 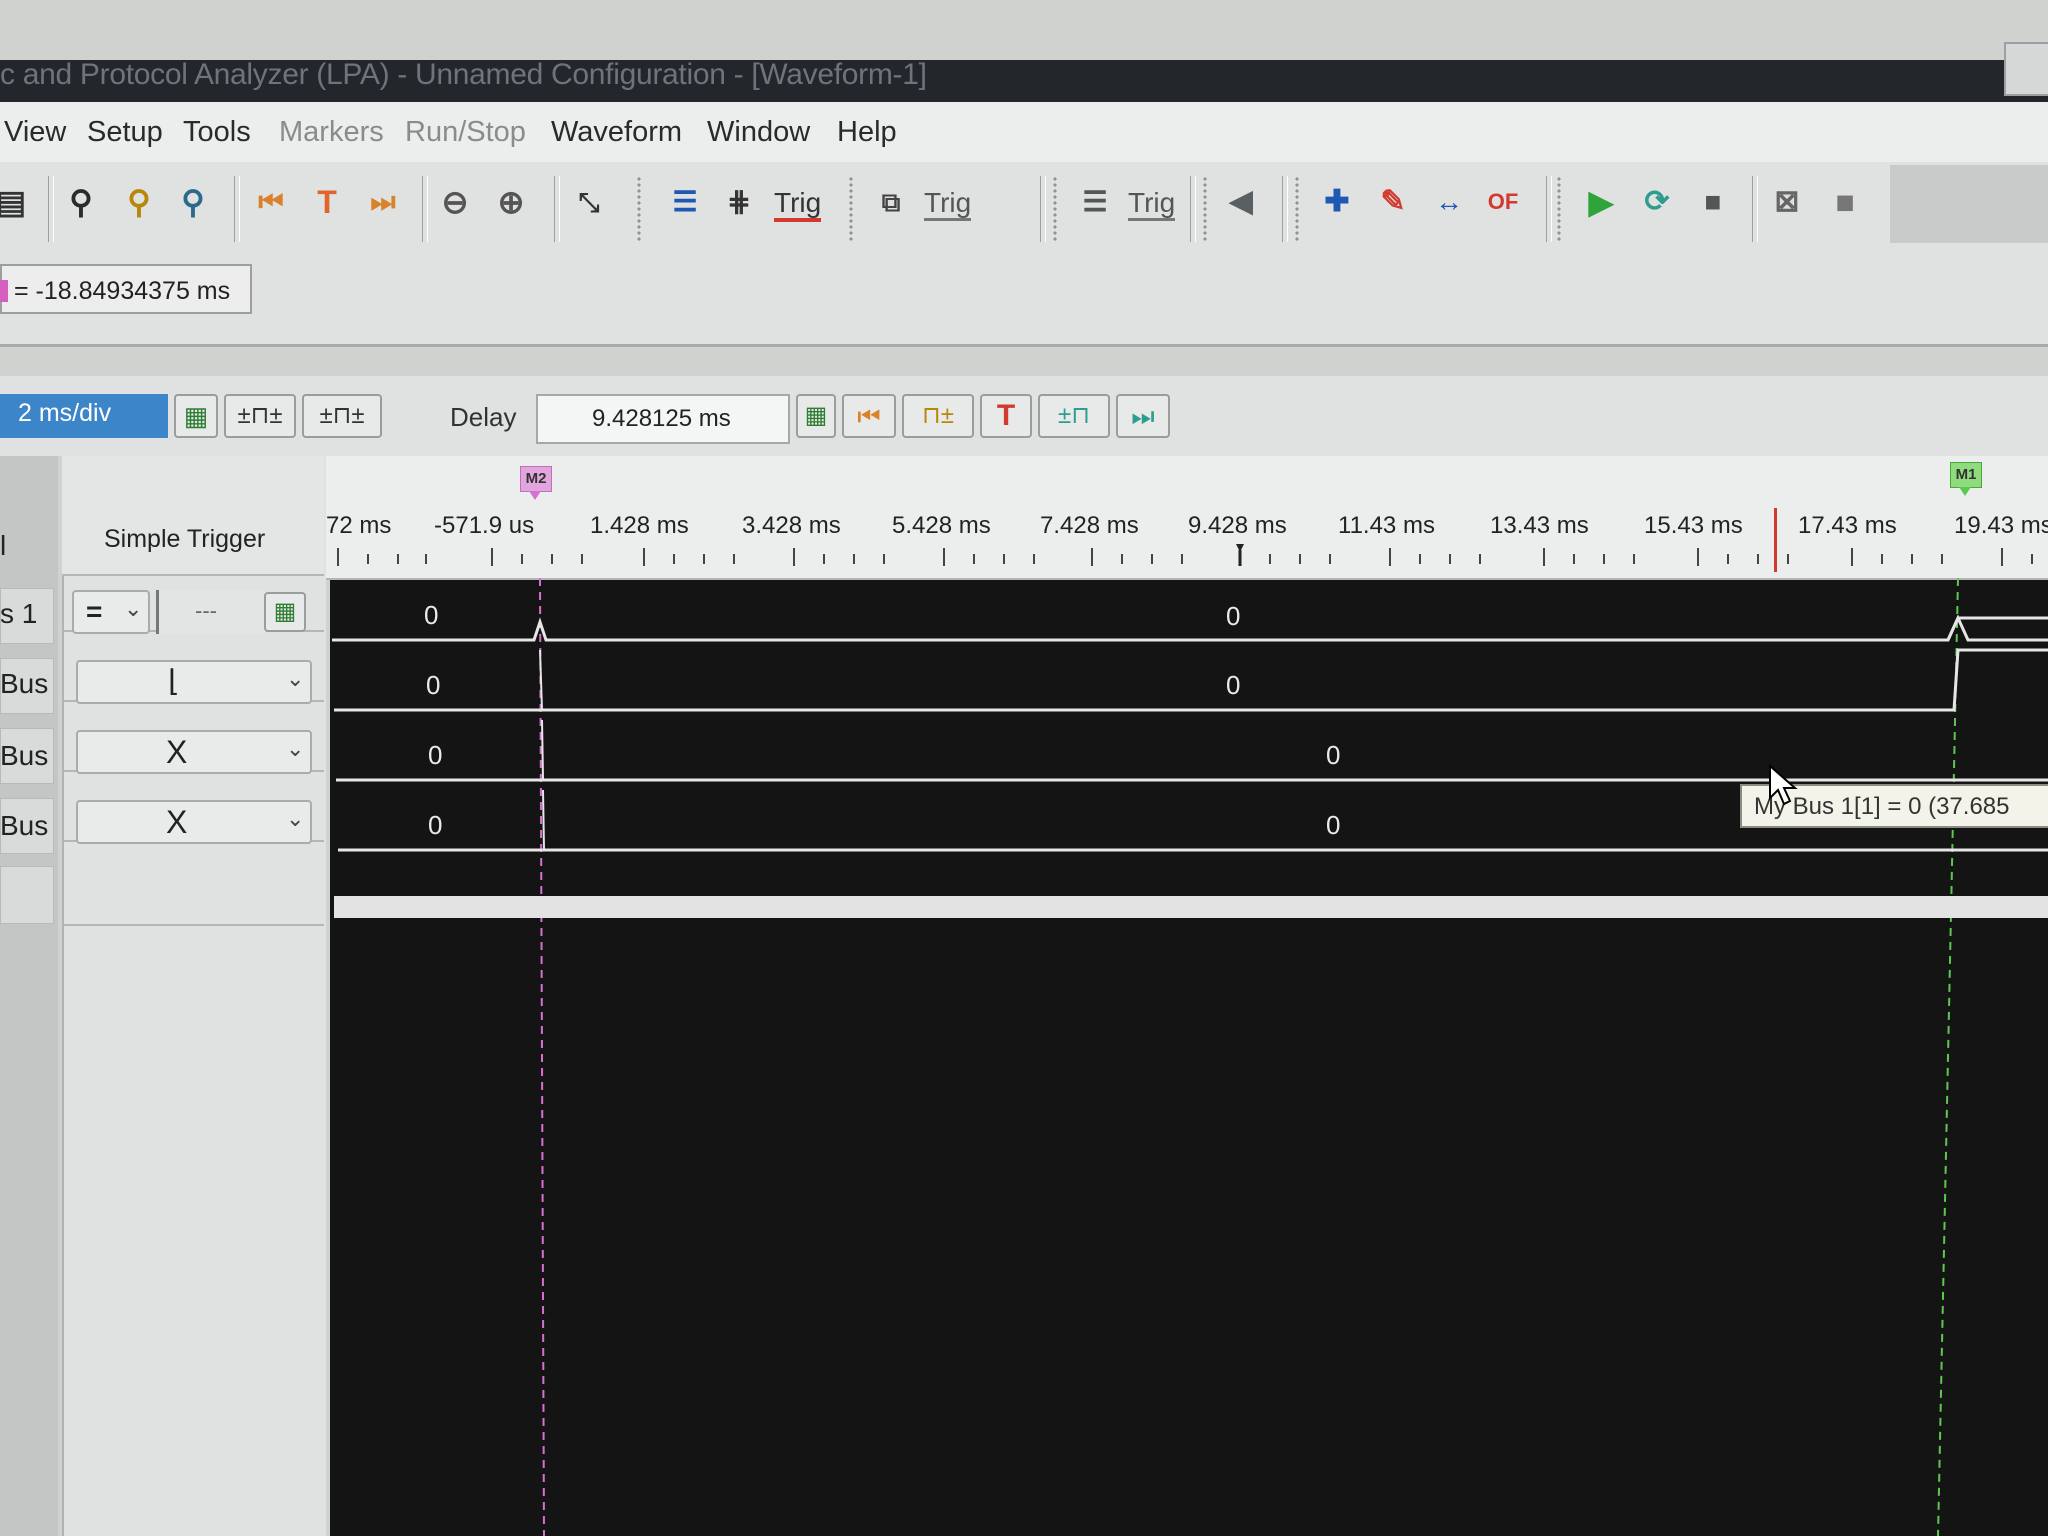 I want to click on next-pulse-icon: ±⊓, so click(x=1074, y=415).